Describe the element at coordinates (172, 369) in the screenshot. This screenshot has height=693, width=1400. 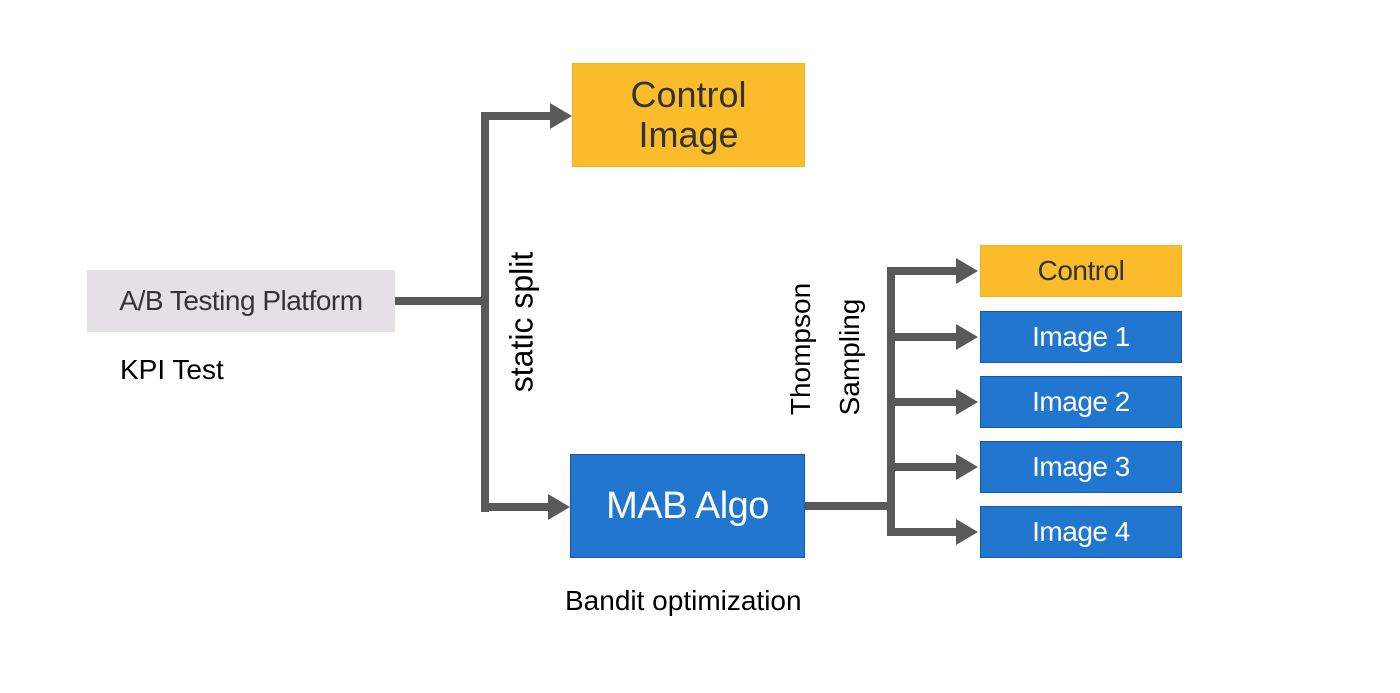
I see `kpi-test-caption: KPI Test` at that location.